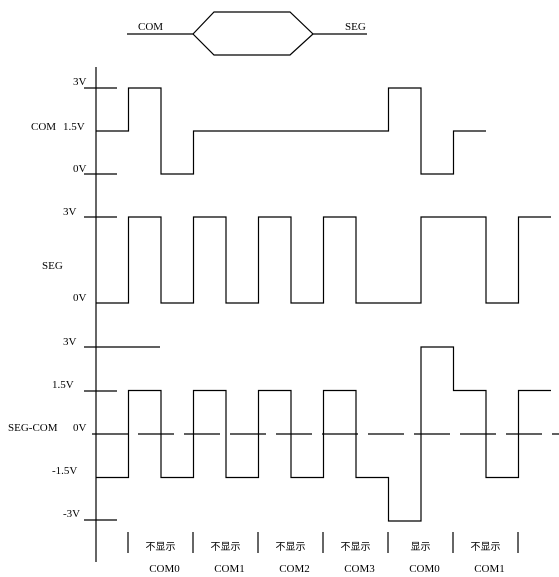 This screenshot has height=577, width=559. Describe the element at coordinates (63, 385) in the screenshot. I see `segcom-level-1.5v-label: 1.5V` at that location.